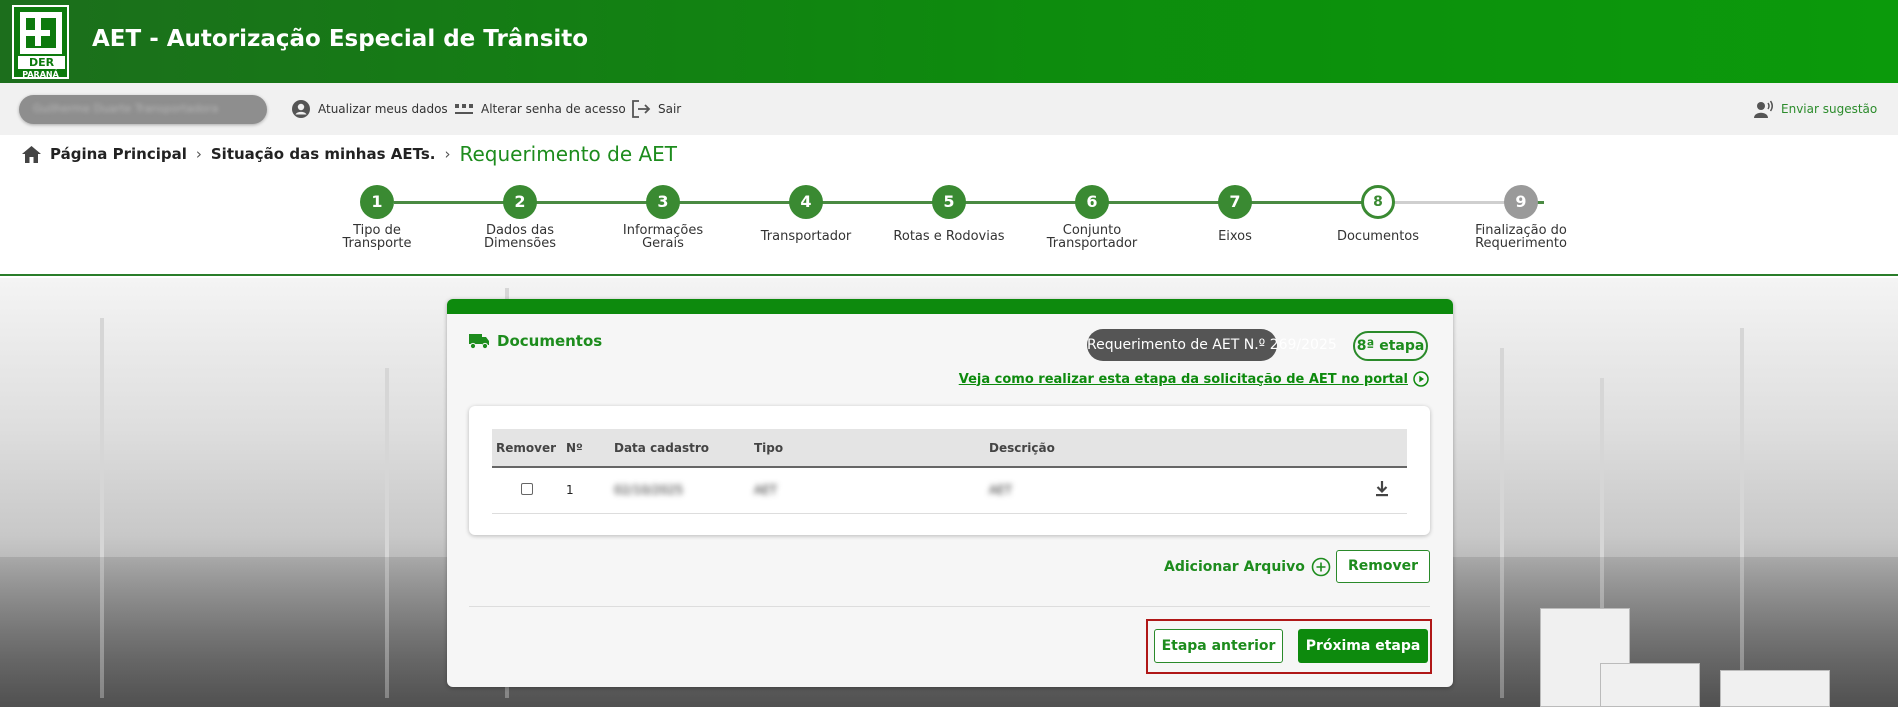  I want to click on der-logo-mark, so click(41, 33).